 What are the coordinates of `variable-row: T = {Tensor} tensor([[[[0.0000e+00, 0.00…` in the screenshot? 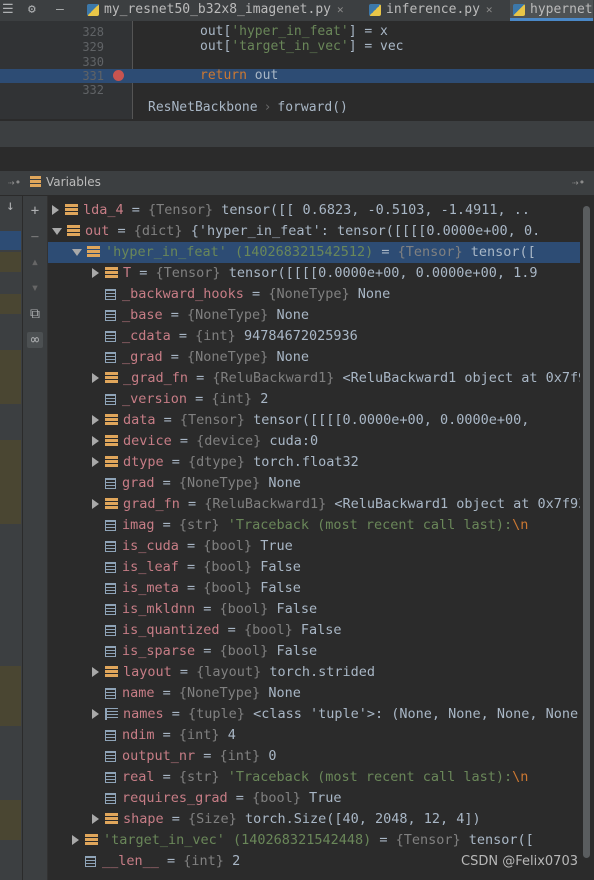 It's located at (314, 273).